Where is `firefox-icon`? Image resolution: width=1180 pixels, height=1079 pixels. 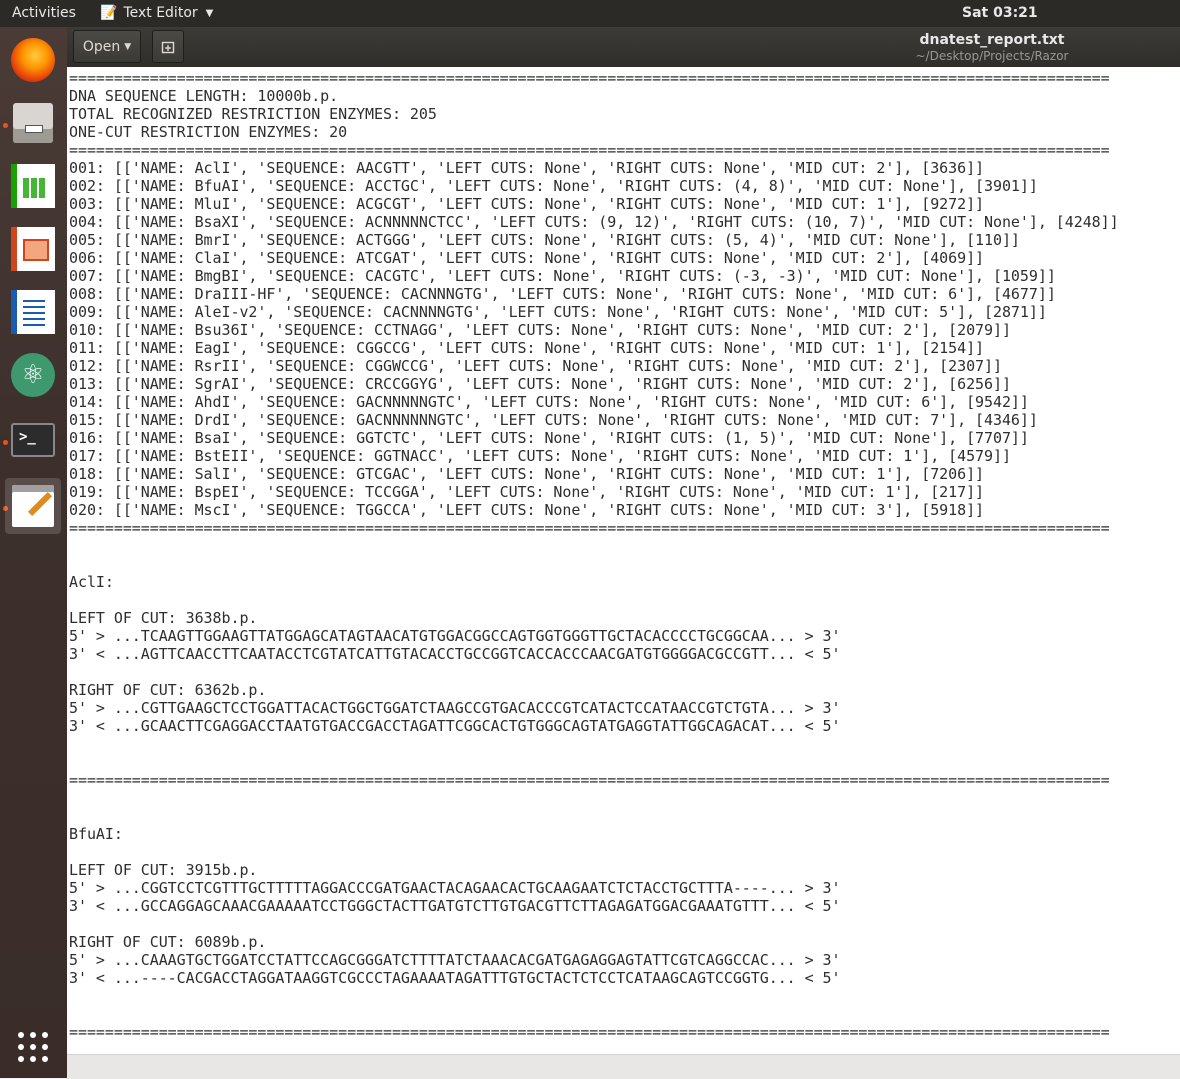 firefox-icon is located at coordinates (33, 60).